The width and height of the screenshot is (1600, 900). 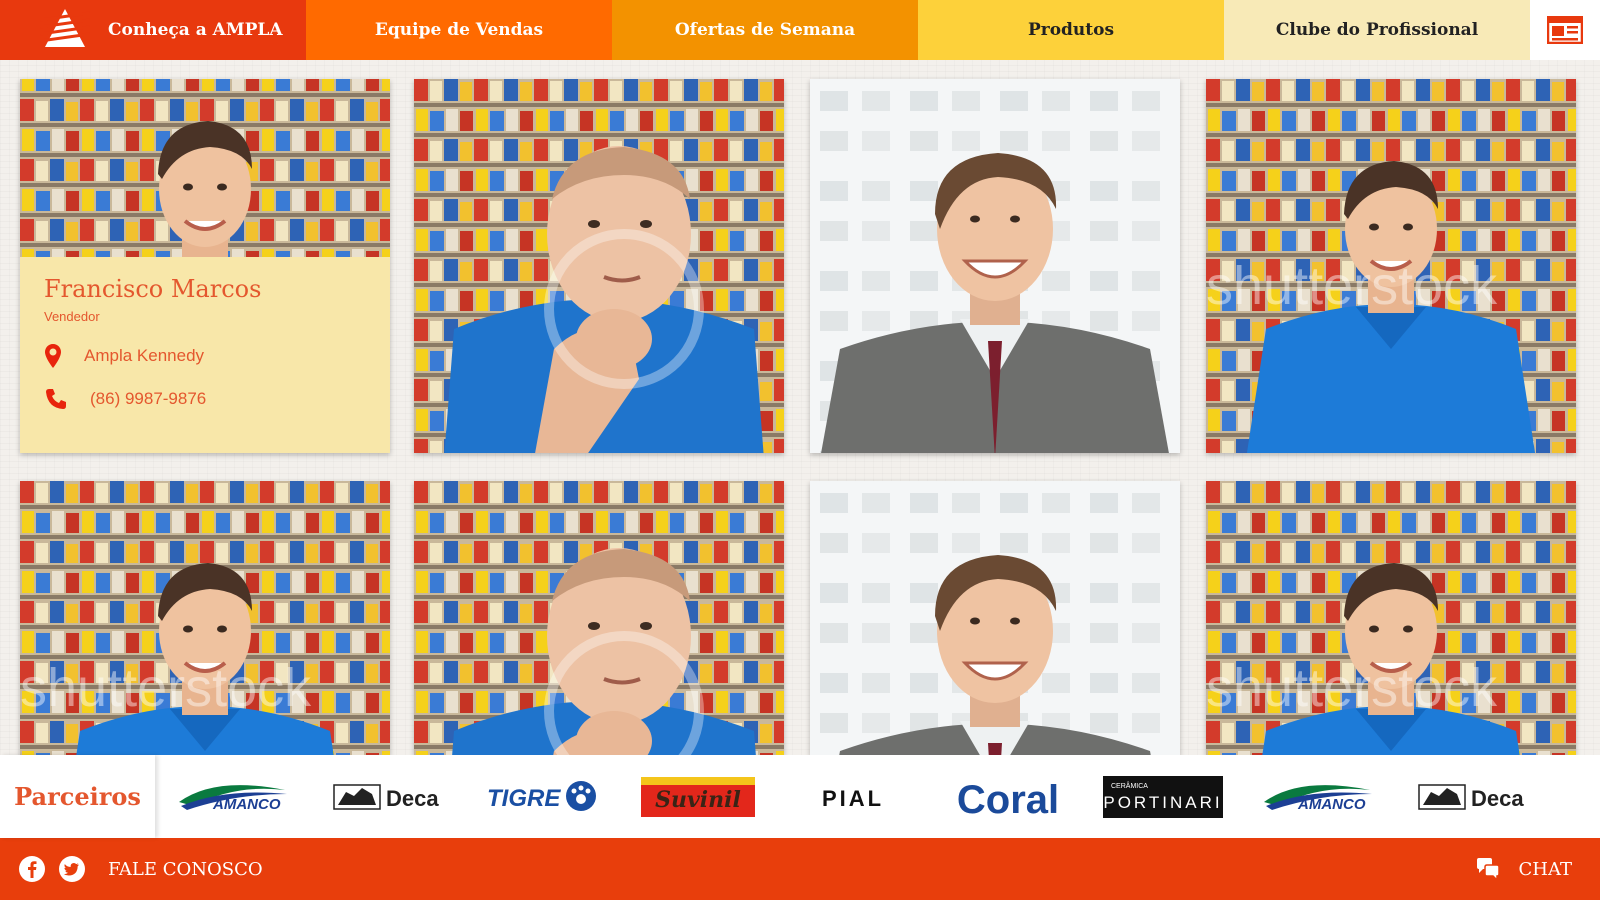 I want to click on svg-text: PIAL, so click(x=852, y=798).